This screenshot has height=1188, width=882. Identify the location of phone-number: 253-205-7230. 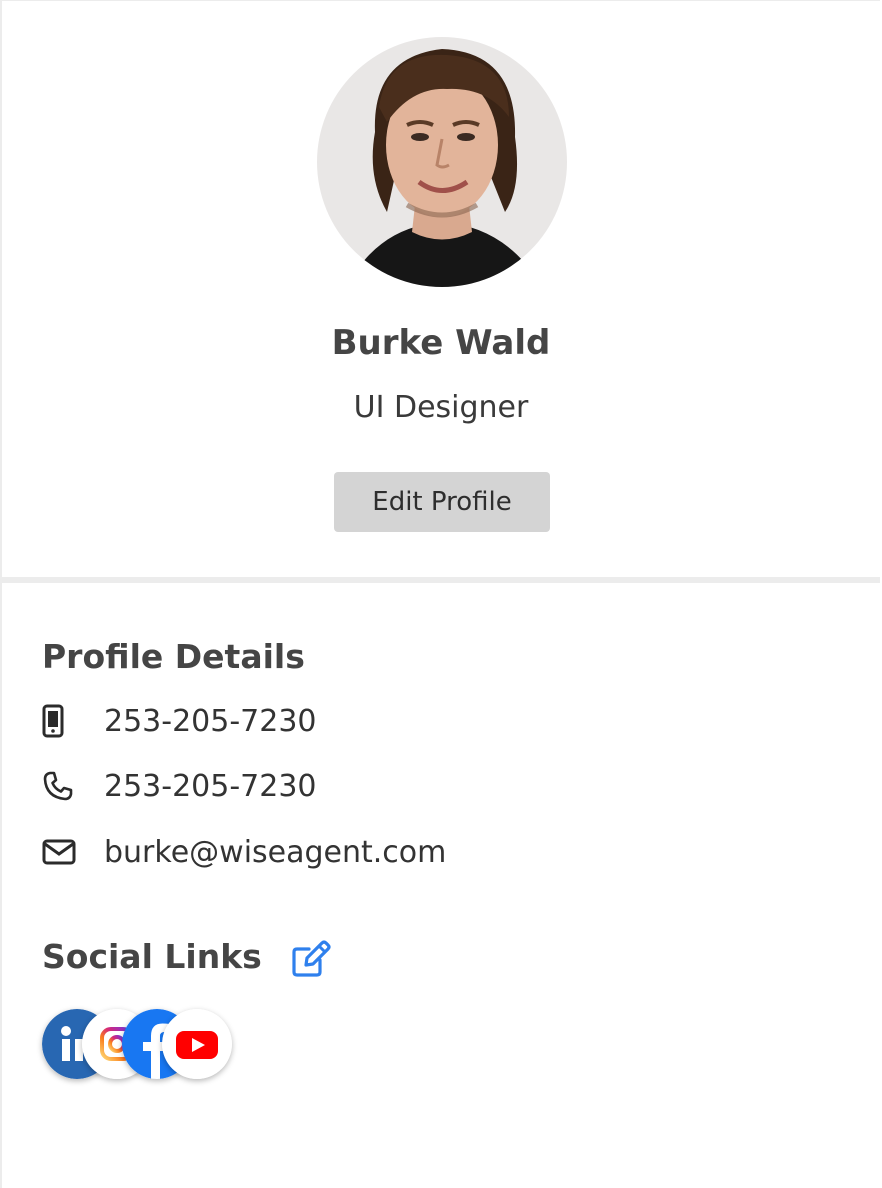
(210, 786).